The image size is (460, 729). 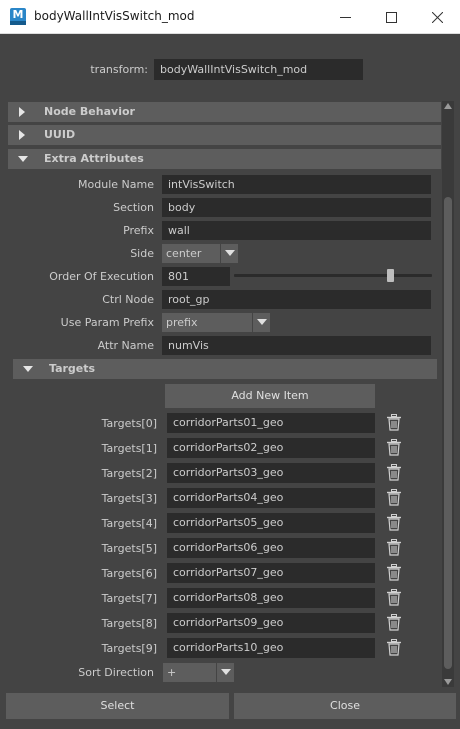 I want to click on target-label: Targets[8], so click(x=129, y=623).